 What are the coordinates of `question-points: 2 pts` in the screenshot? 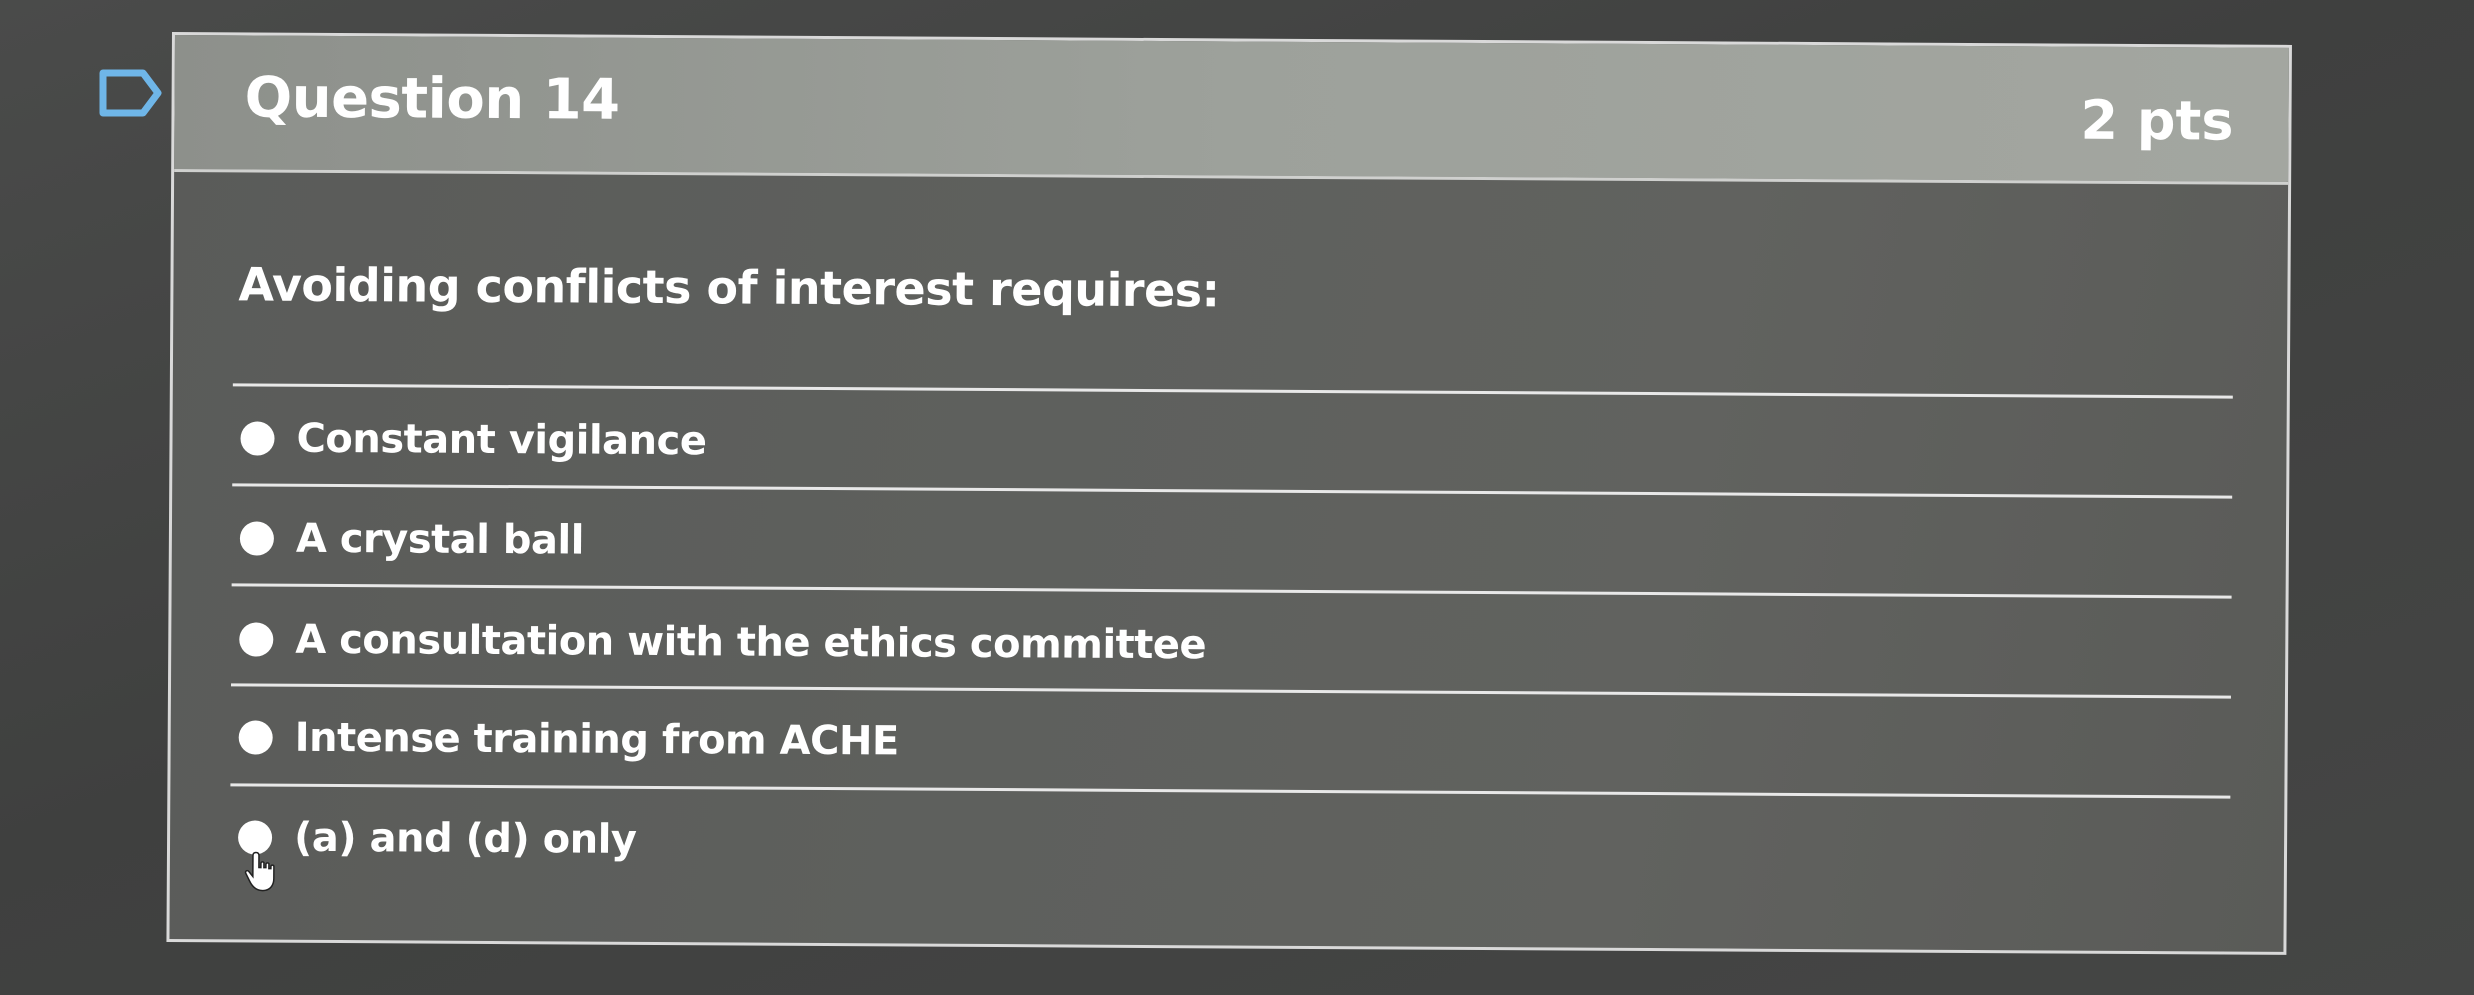 It's located at (2157, 120).